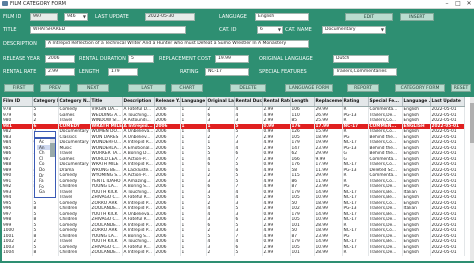 This screenshot has height=263, width=474. Describe the element at coordinates (17, 102) in the screenshot. I see `column-header: Film ID` at that location.